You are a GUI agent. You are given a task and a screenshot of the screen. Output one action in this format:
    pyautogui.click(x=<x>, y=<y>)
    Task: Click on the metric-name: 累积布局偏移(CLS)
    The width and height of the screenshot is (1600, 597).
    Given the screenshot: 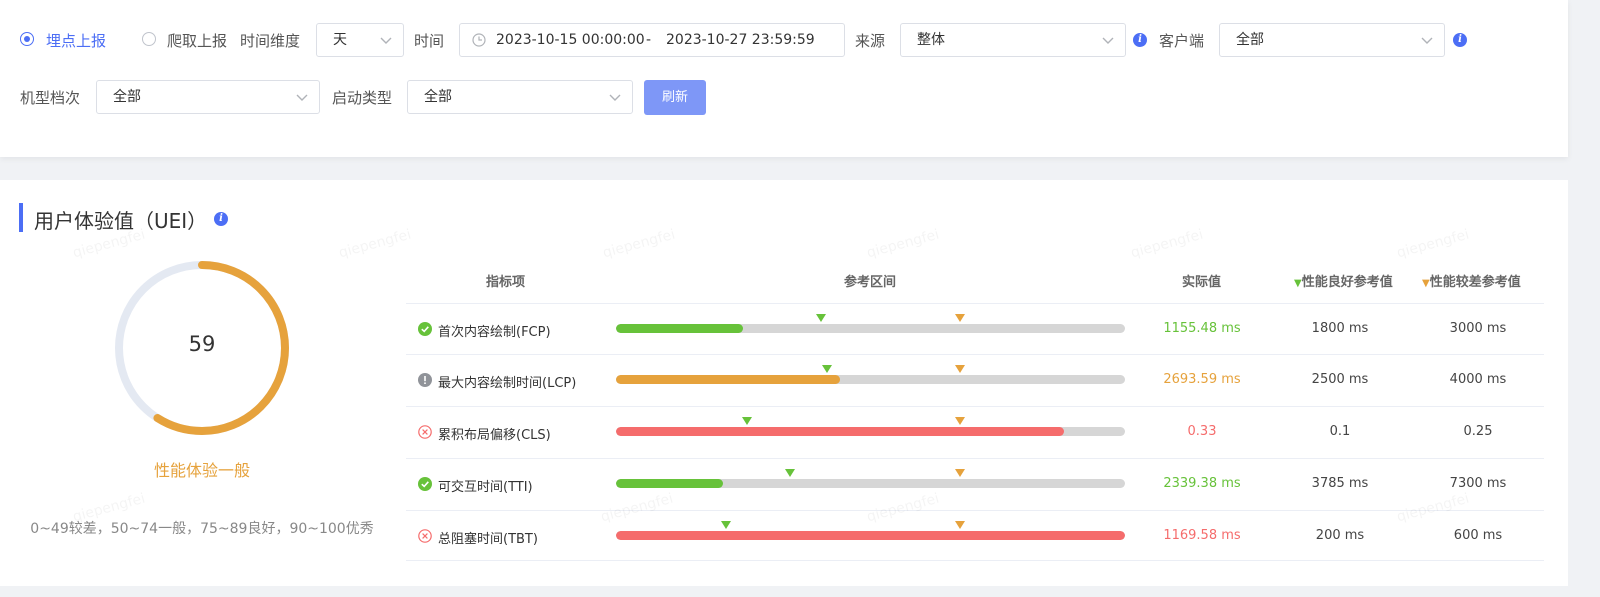 What is the action you would take?
    pyautogui.click(x=494, y=435)
    